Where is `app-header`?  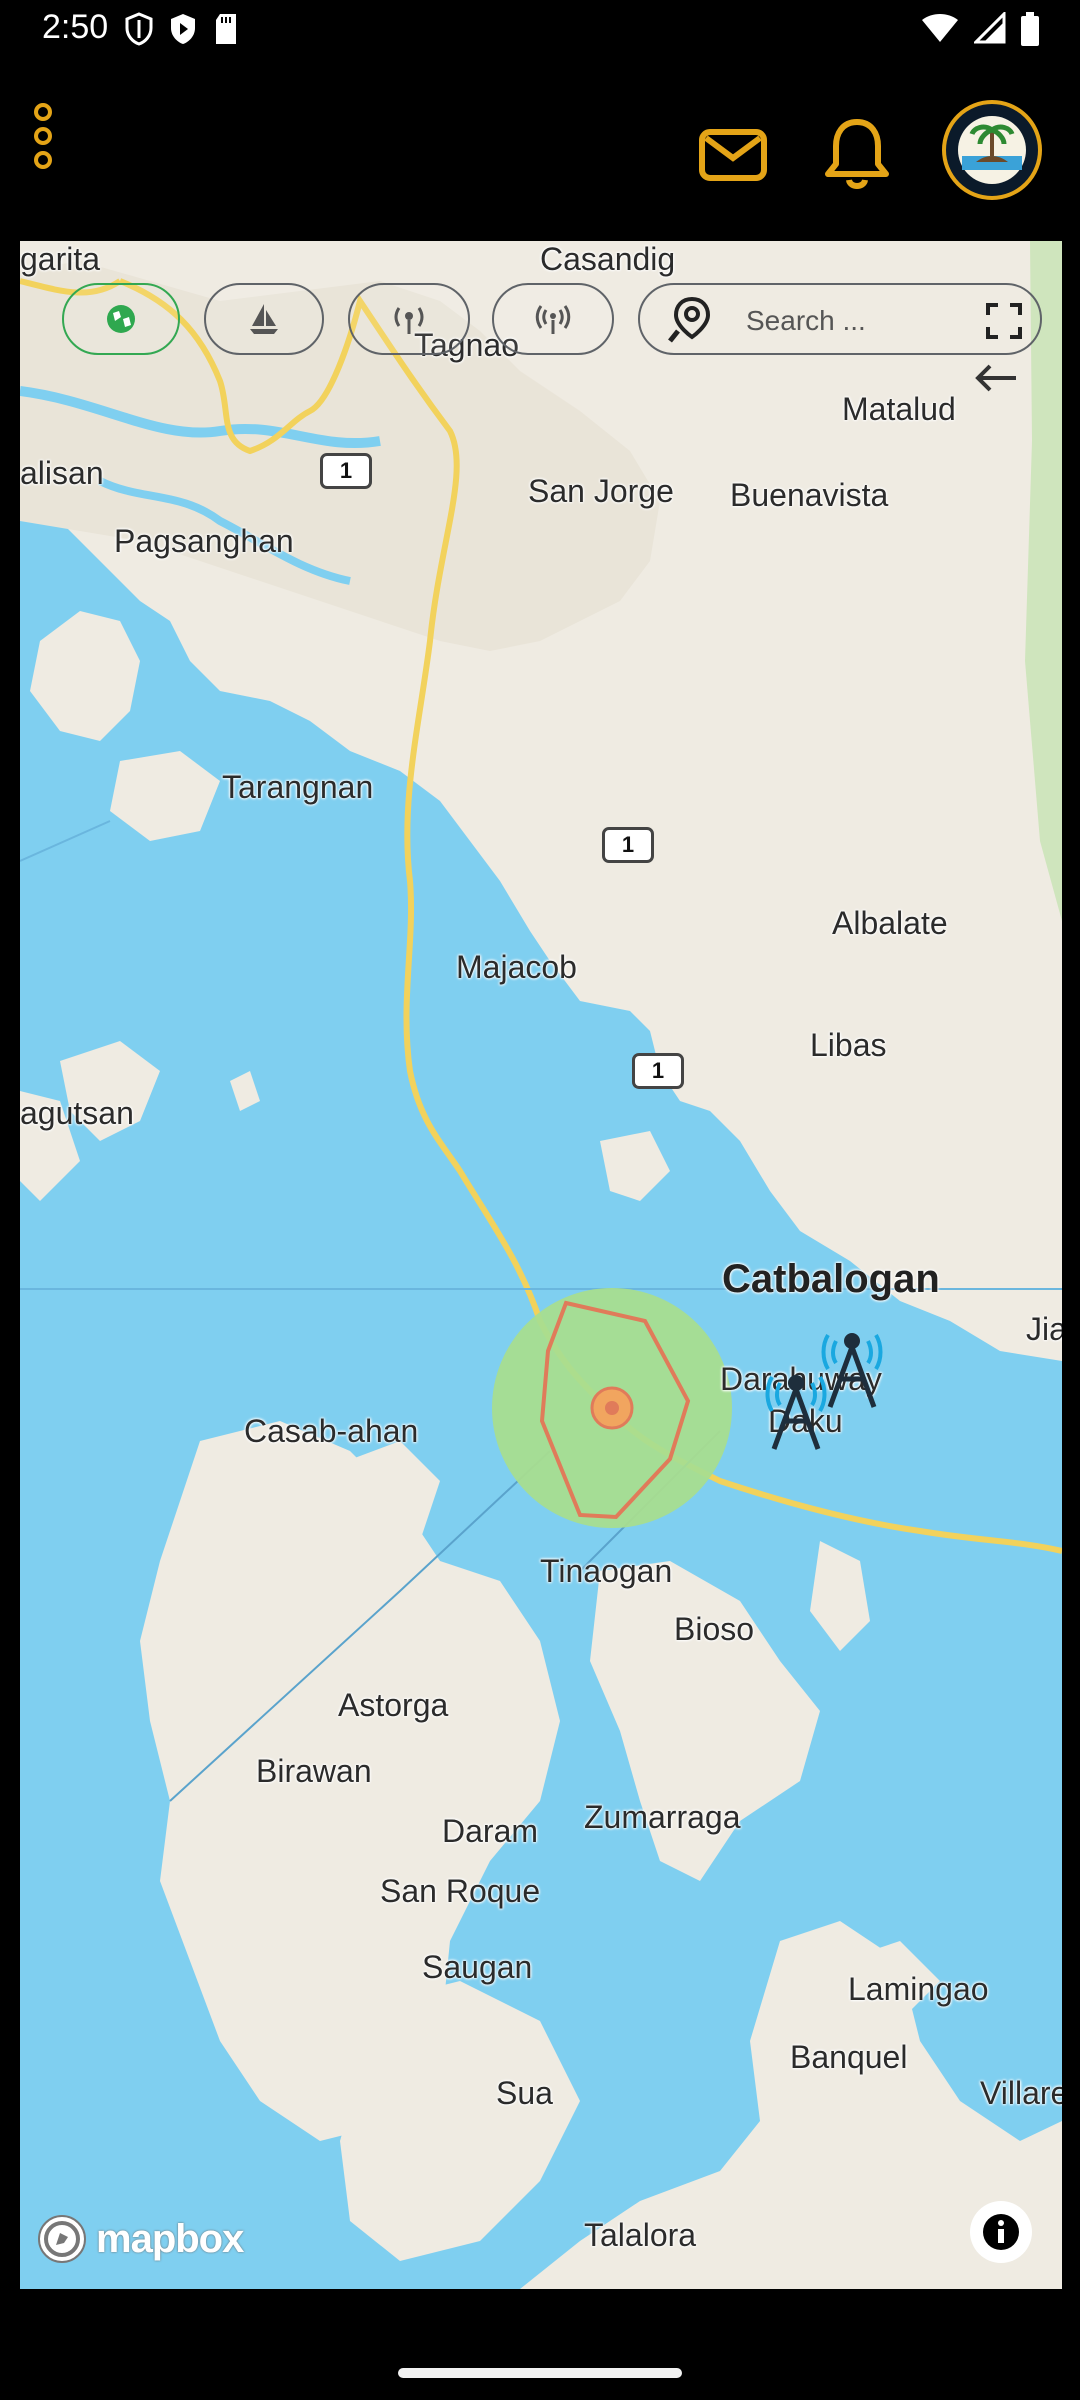
app-header is located at coordinates (540, 152).